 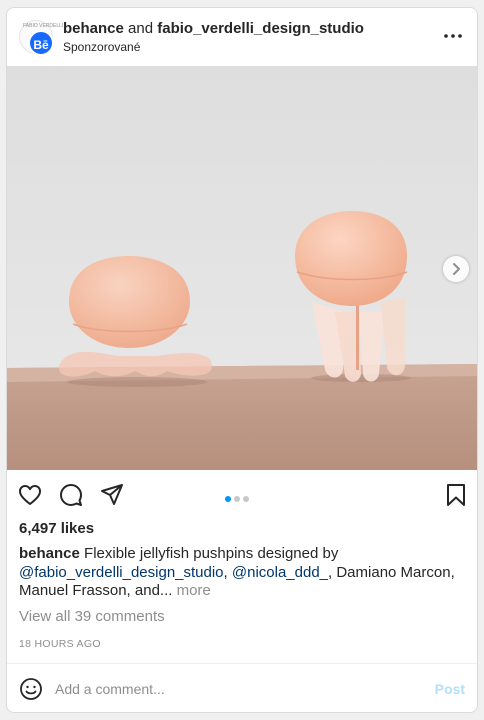 What do you see at coordinates (260, 28) in the screenshot?
I see `account-secondary-link: fabio_verdelli_design_studio` at bounding box center [260, 28].